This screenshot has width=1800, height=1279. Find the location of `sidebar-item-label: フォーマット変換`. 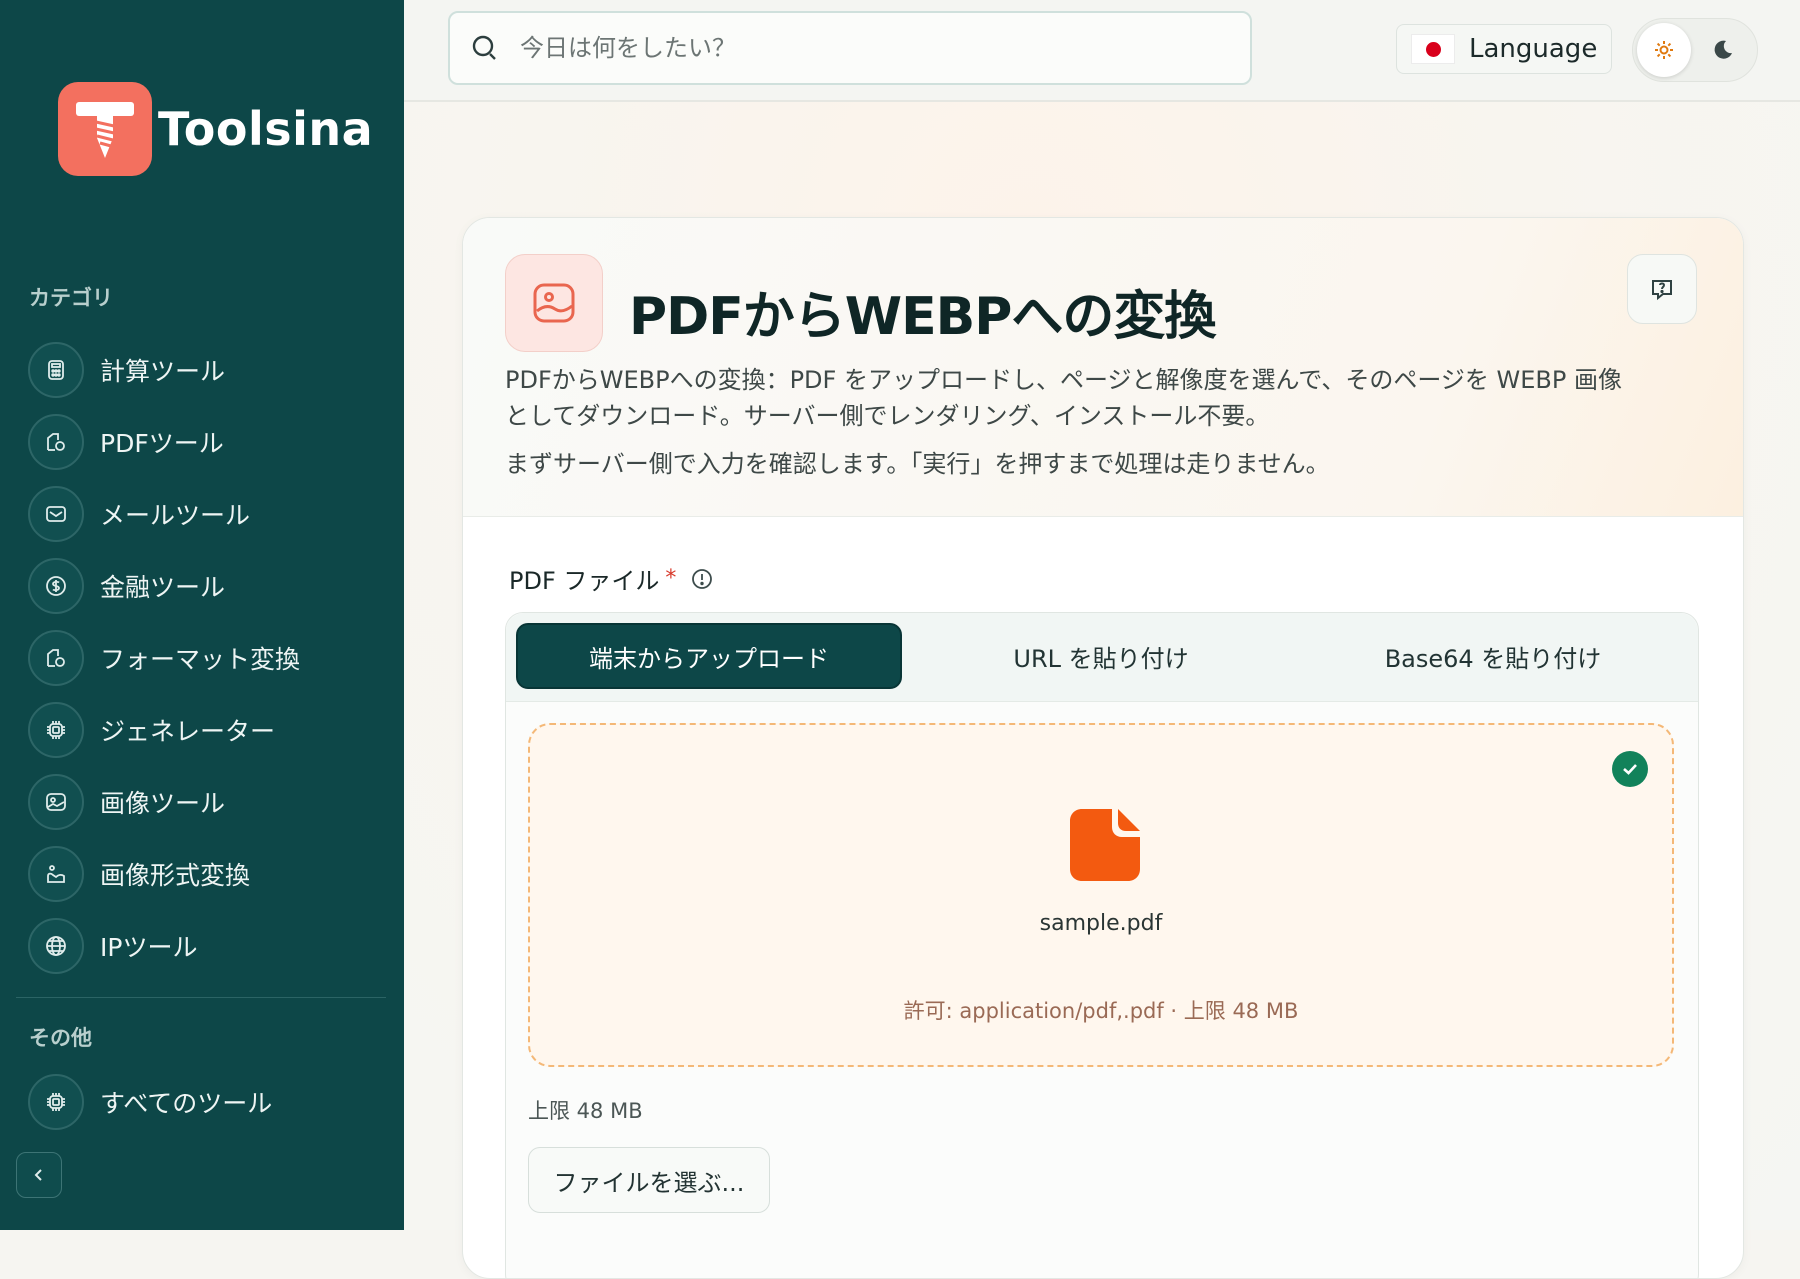

sidebar-item-label: フォーマット変換 is located at coordinates (200, 659).